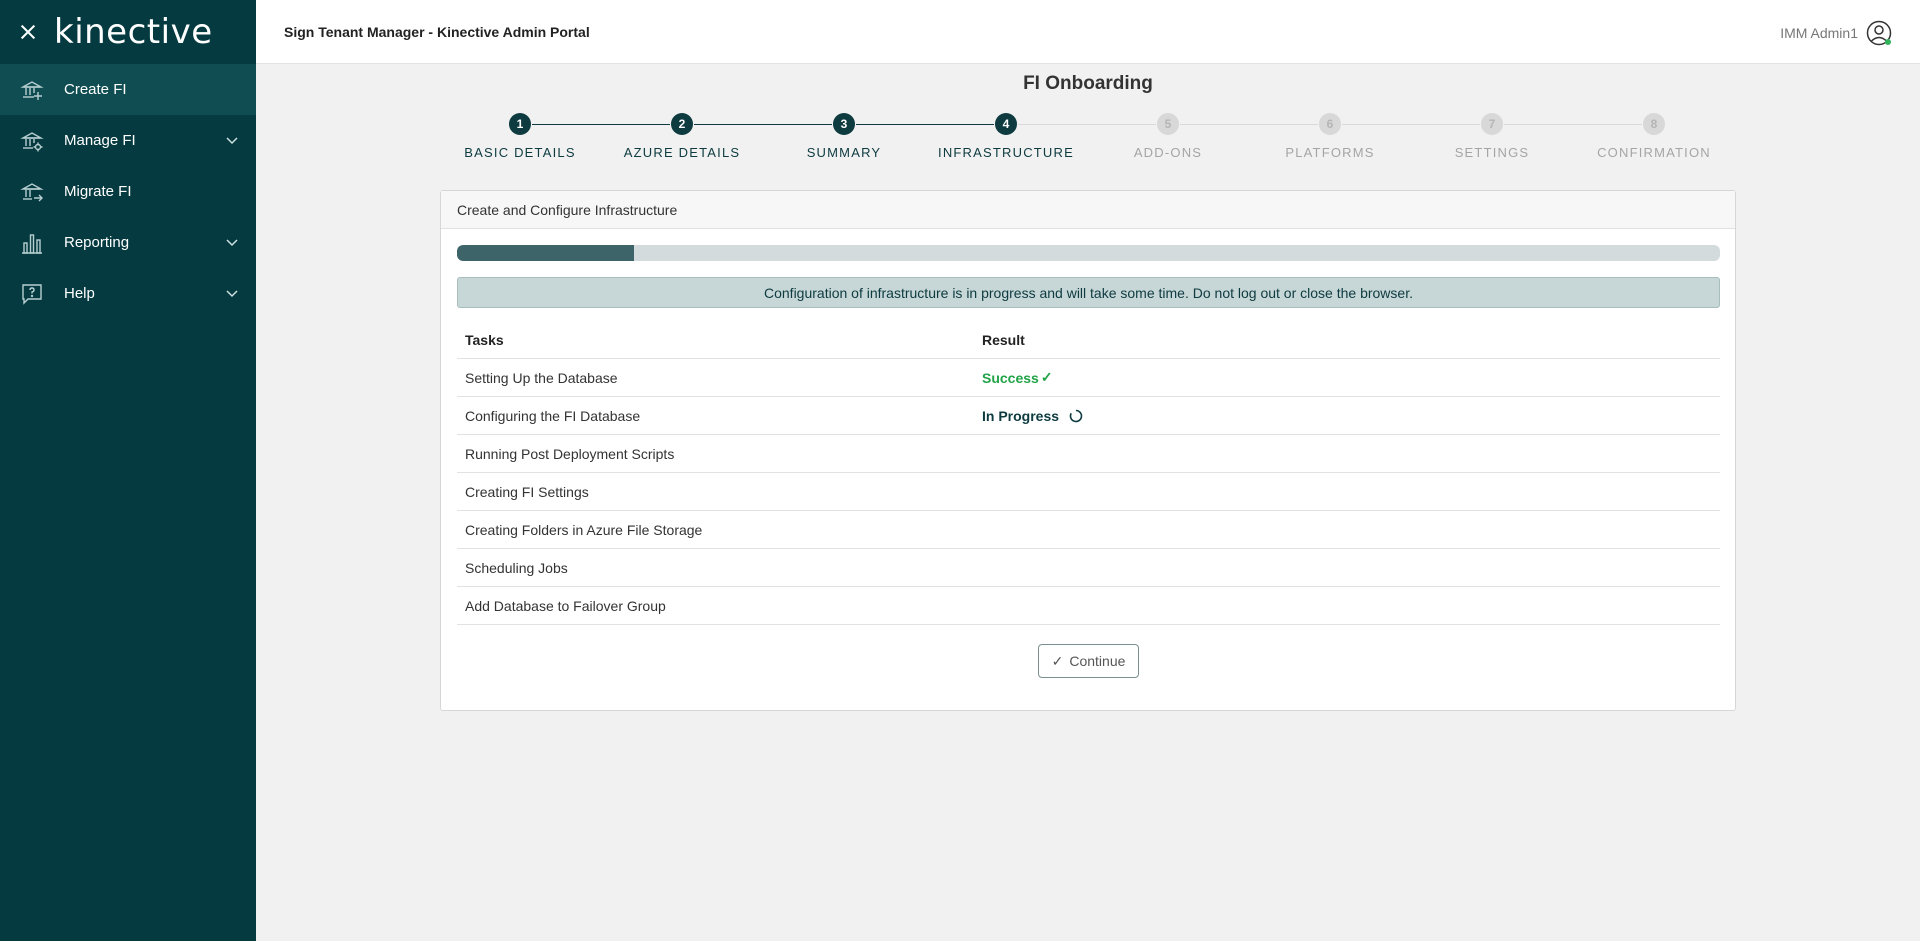  I want to click on table-row: Add Database to Failover Group, so click(1088, 606).